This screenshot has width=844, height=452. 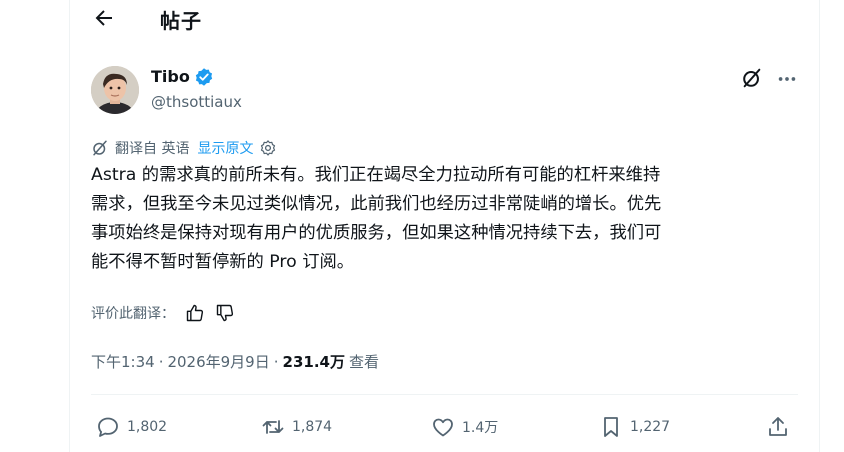 I want to click on post-time: 下午1:34, so click(x=123, y=361).